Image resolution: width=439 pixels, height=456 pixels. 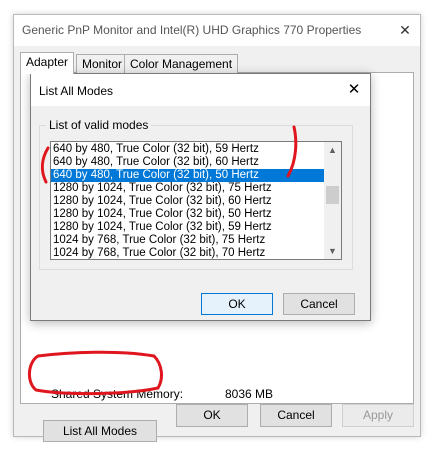 I want to click on annotation-left-bracket, so click(x=45, y=165).